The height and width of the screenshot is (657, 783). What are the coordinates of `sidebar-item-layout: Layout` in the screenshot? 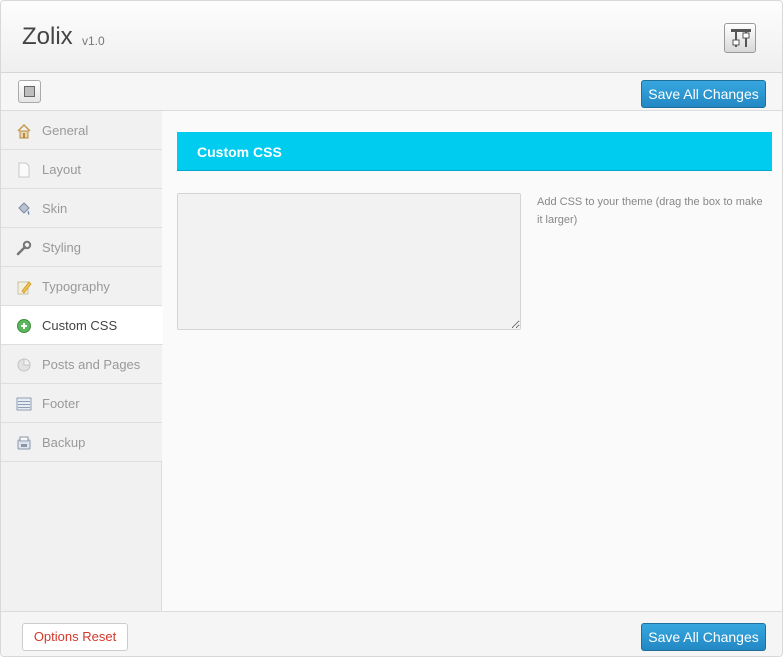 It's located at (81, 169).